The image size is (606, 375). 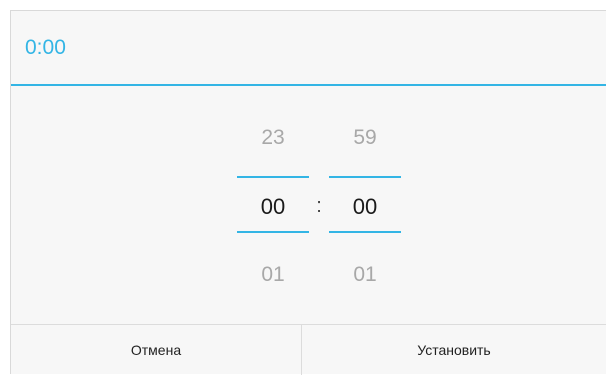 What do you see at coordinates (273, 232) in the screenshot?
I see `hours-divider-bottom` at bounding box center [273, 232].